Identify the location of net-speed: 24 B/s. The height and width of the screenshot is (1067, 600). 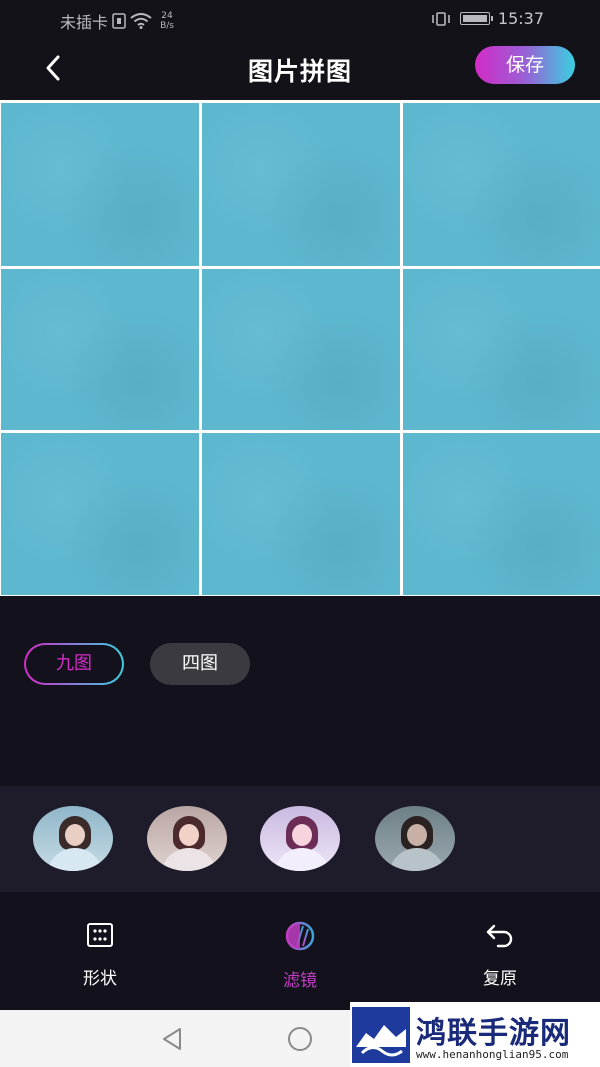
(167, 21).